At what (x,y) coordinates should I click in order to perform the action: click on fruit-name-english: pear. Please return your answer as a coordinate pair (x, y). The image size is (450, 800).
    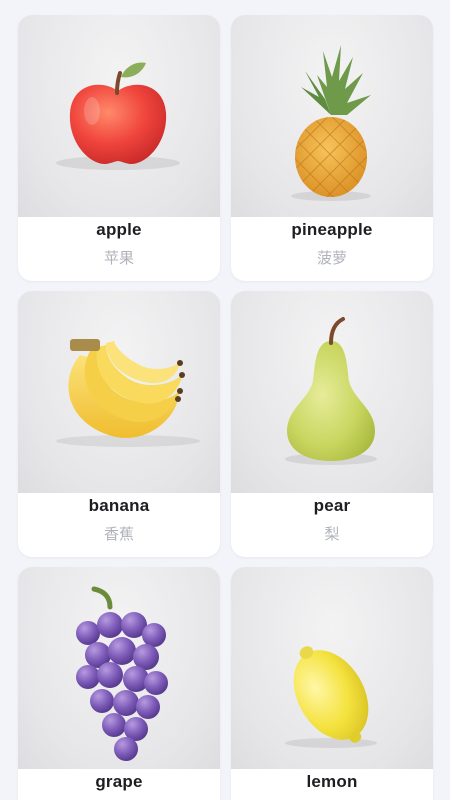
    Looking at the image, I should click on (332, 505).